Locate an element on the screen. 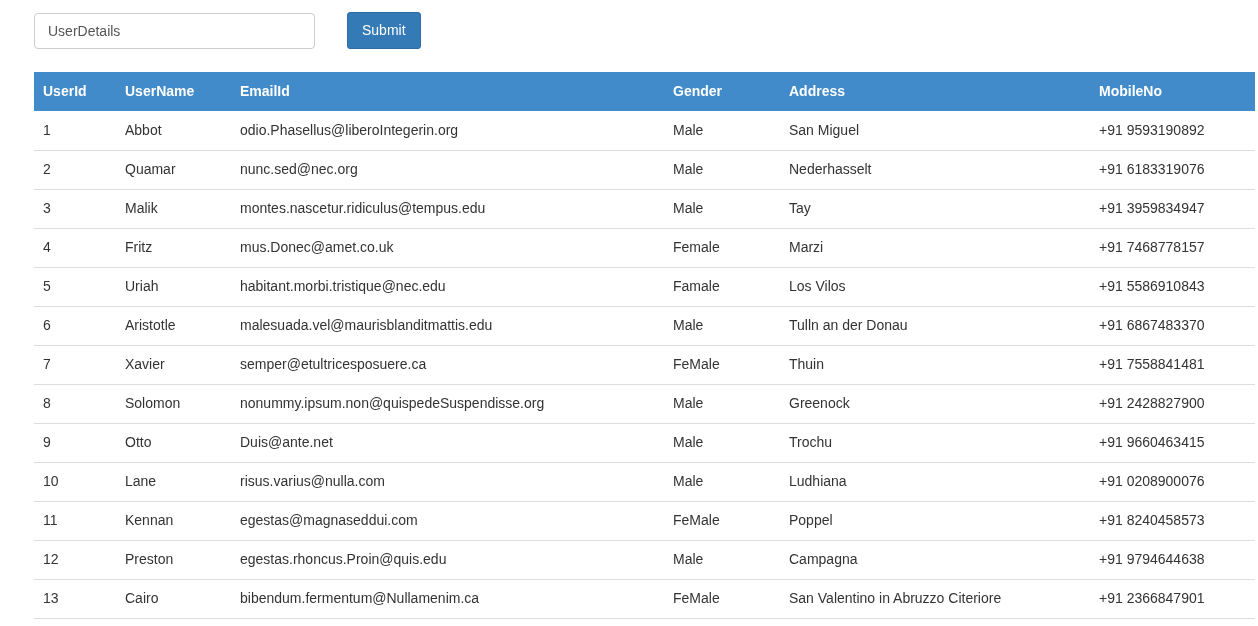 The image size is (1258, 626). table-cell: 12 is located at coordinates (51, 559).